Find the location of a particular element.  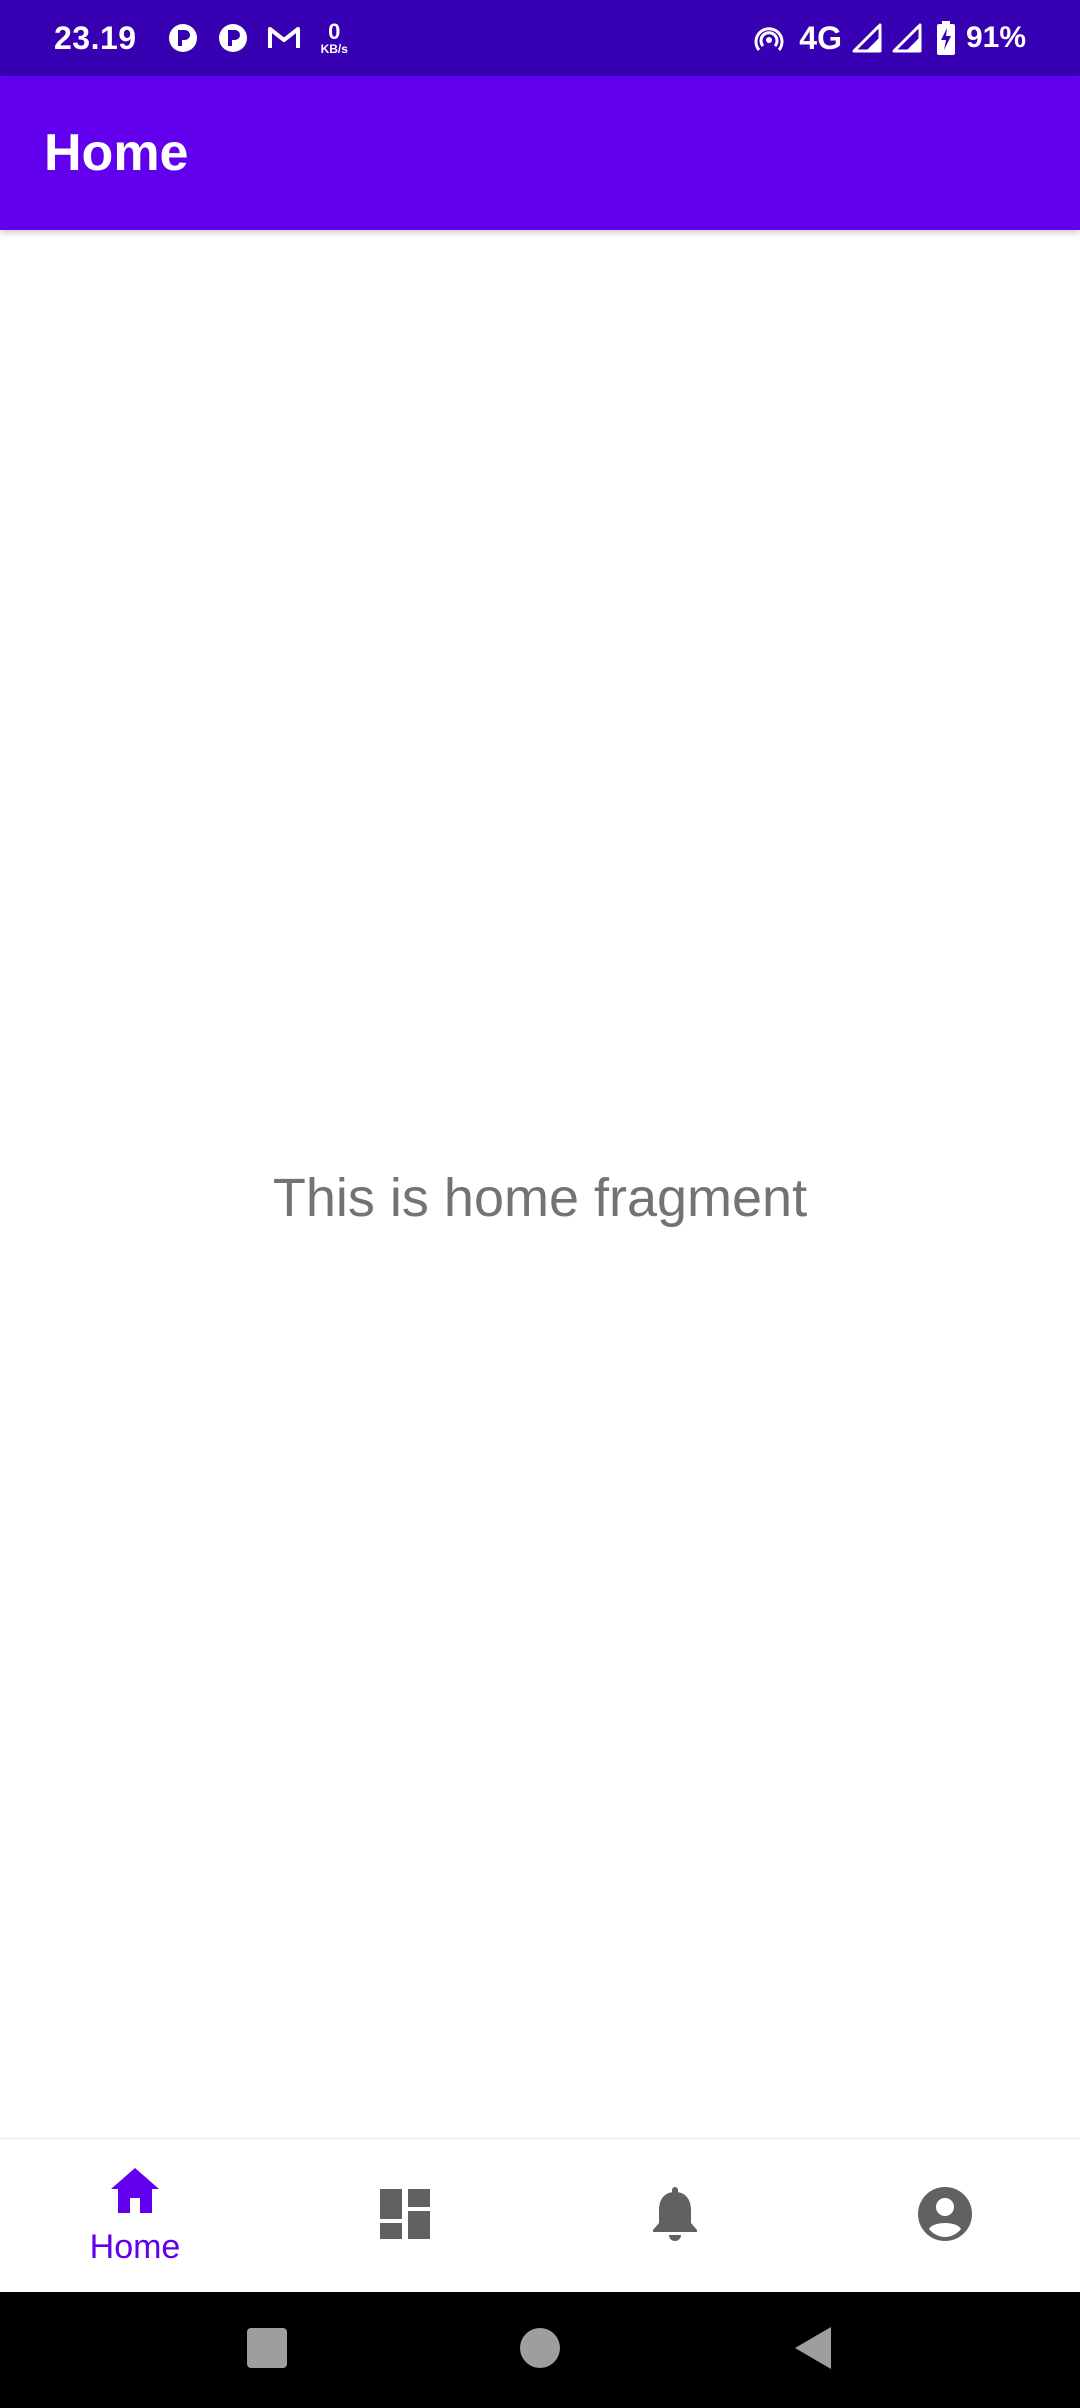

status-bar-right: 4G 91% is located at coordinates (889, 38).